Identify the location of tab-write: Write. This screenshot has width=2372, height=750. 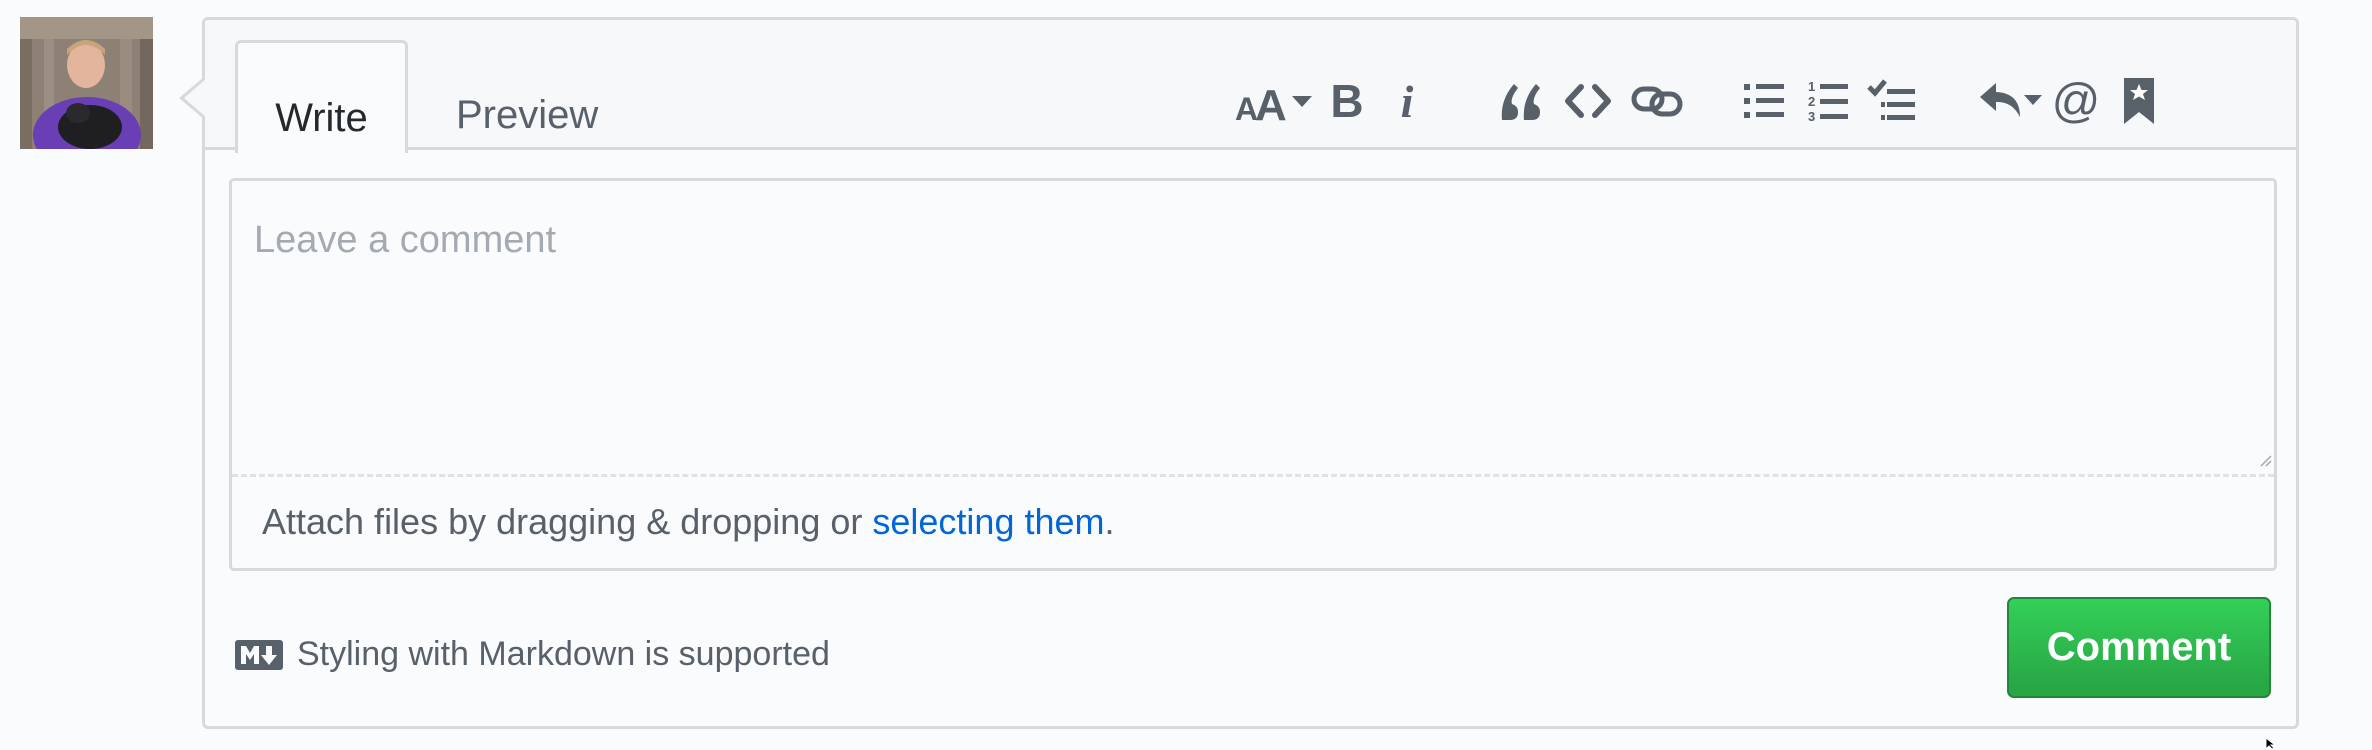
(321, 96).